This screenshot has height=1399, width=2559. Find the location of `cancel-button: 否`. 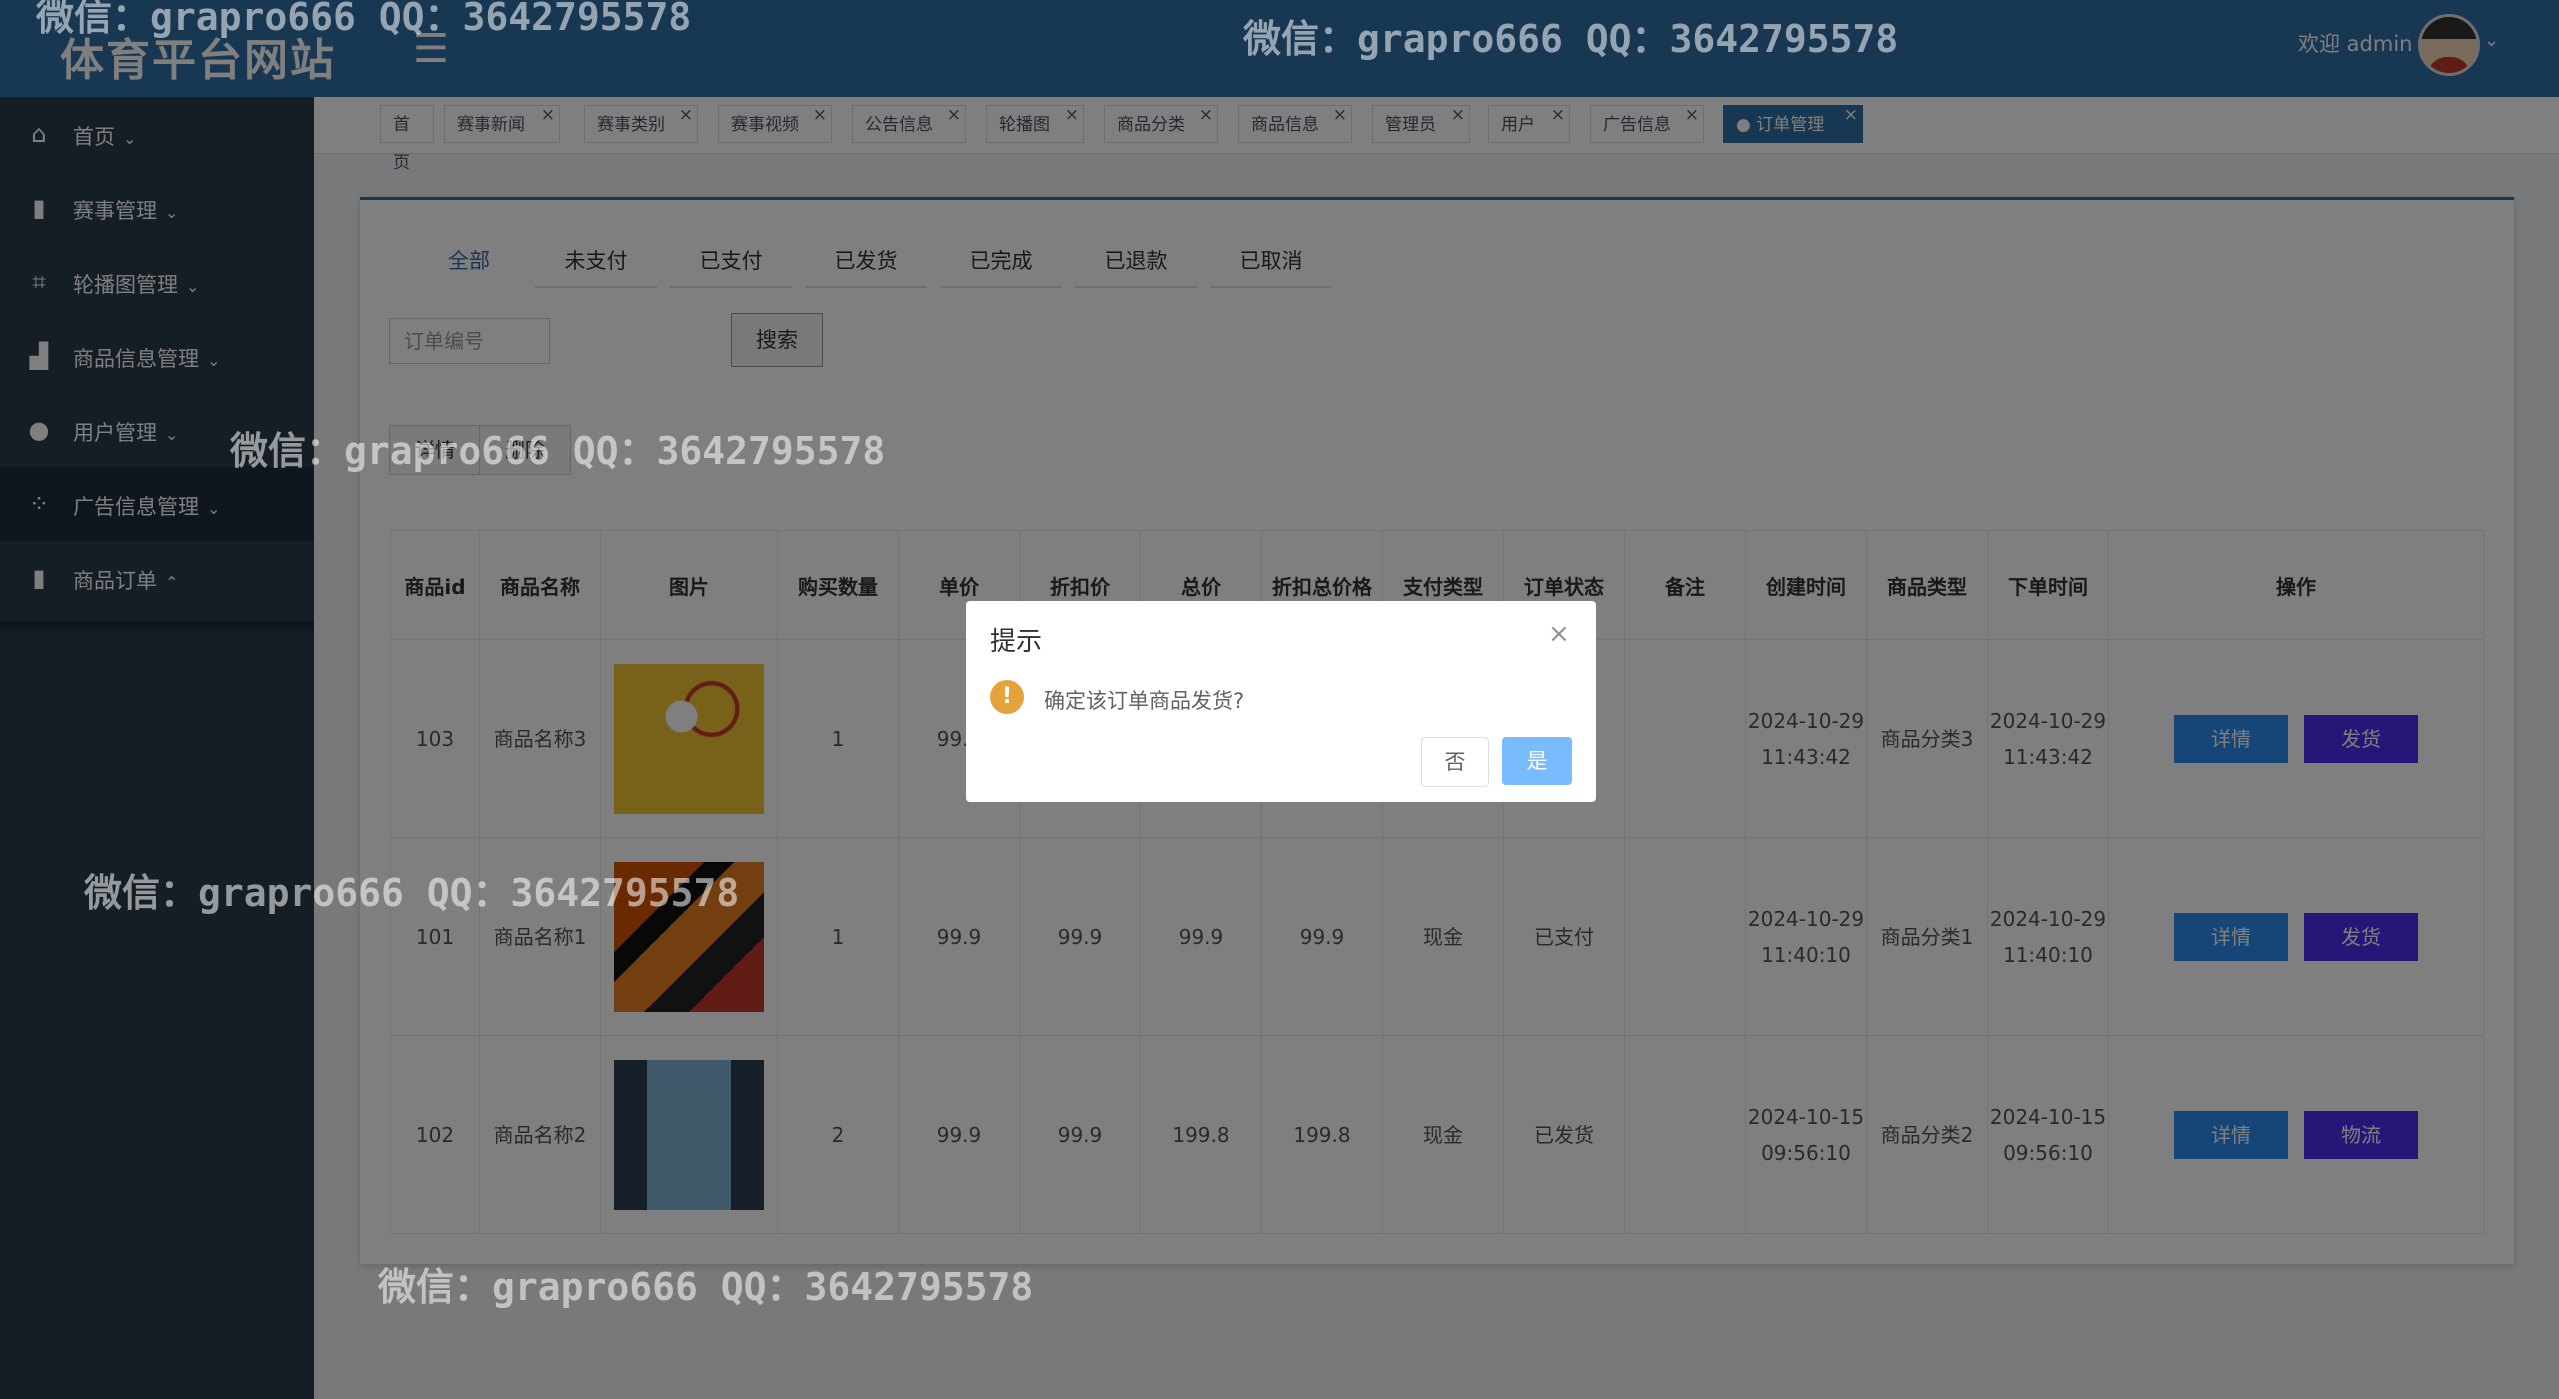

cancel-button: 否 is located at coordinates (1455, 762).